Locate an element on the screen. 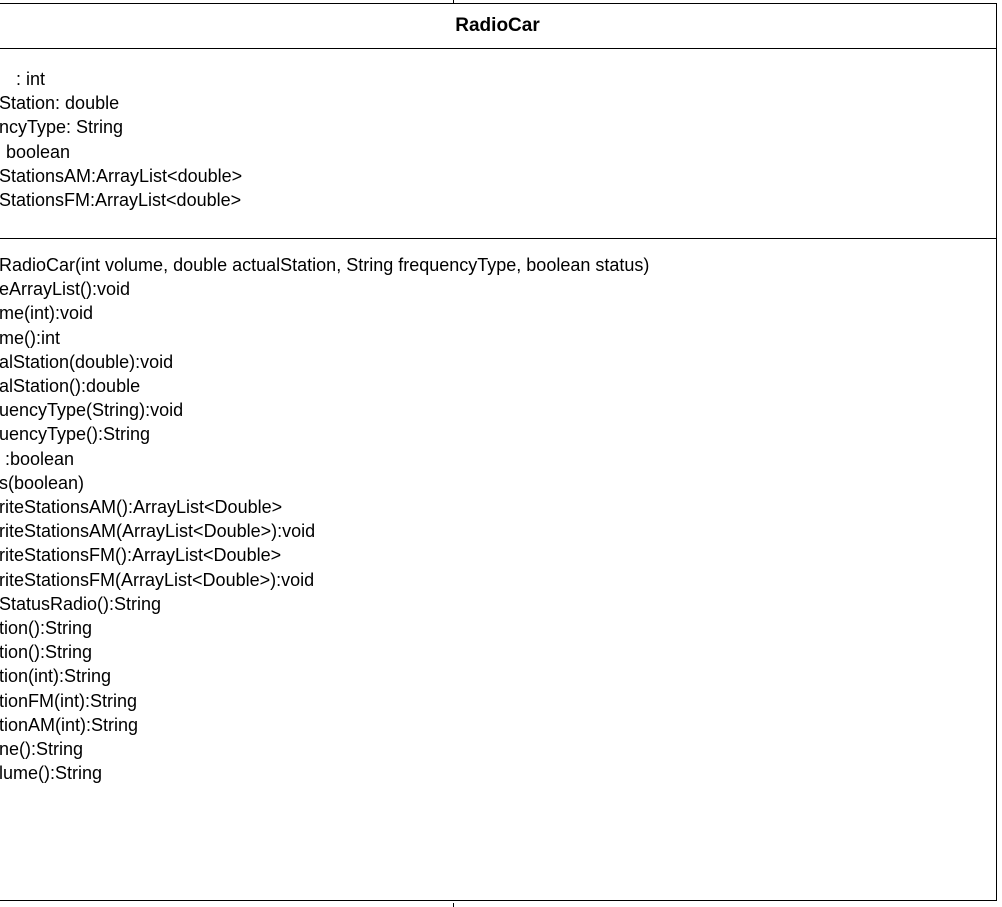  method-line: riteStationsAM(ArrayList<Double>):void is located at coordinates (158, 531).